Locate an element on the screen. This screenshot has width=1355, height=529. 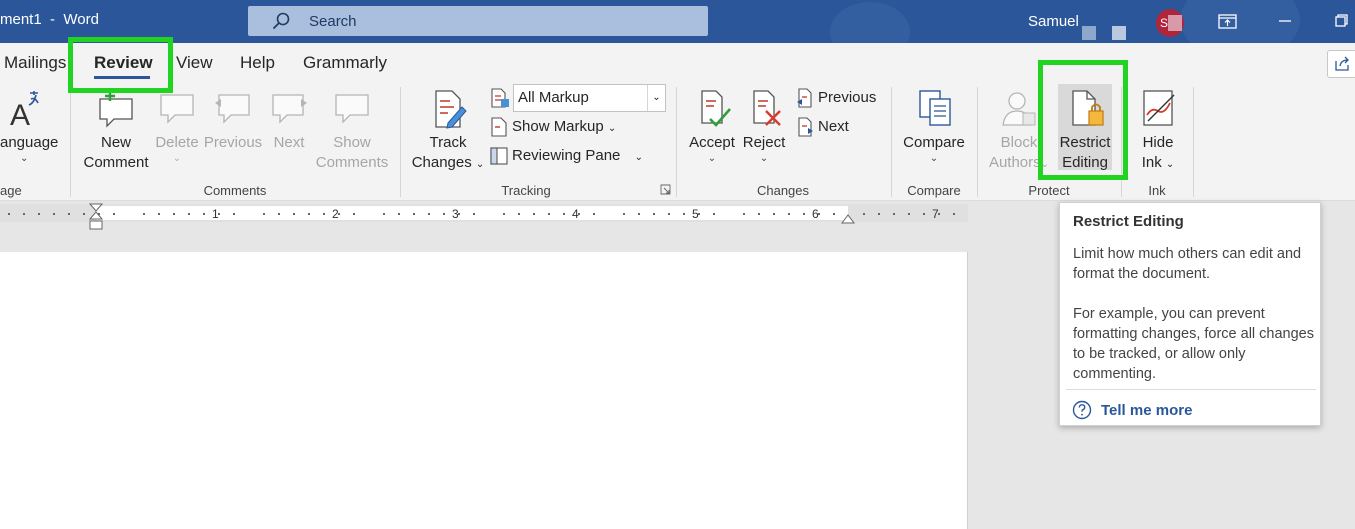
language-button: A anguage ⌄ is located at coordinates (30, 127).